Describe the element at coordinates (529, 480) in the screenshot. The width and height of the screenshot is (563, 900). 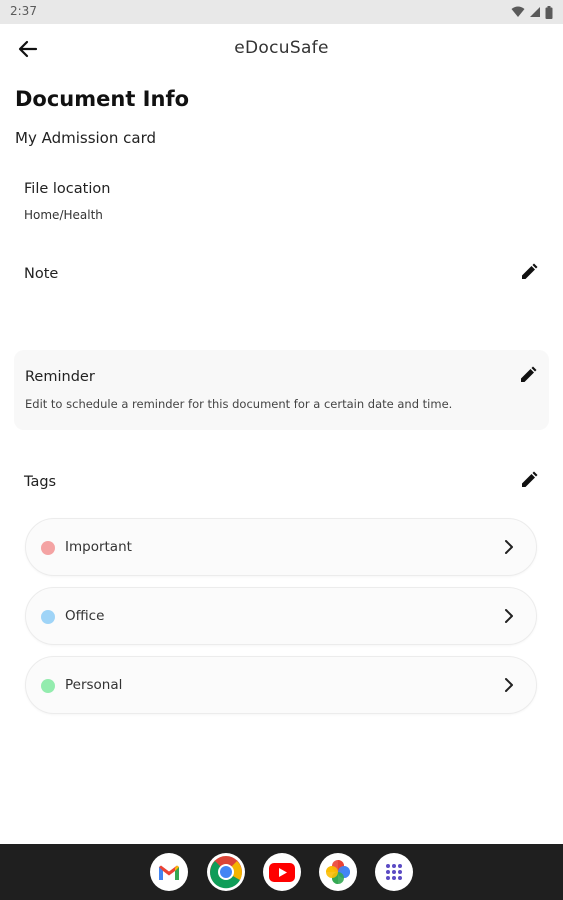
I see `tags-edit-pencil-icon` at that location.